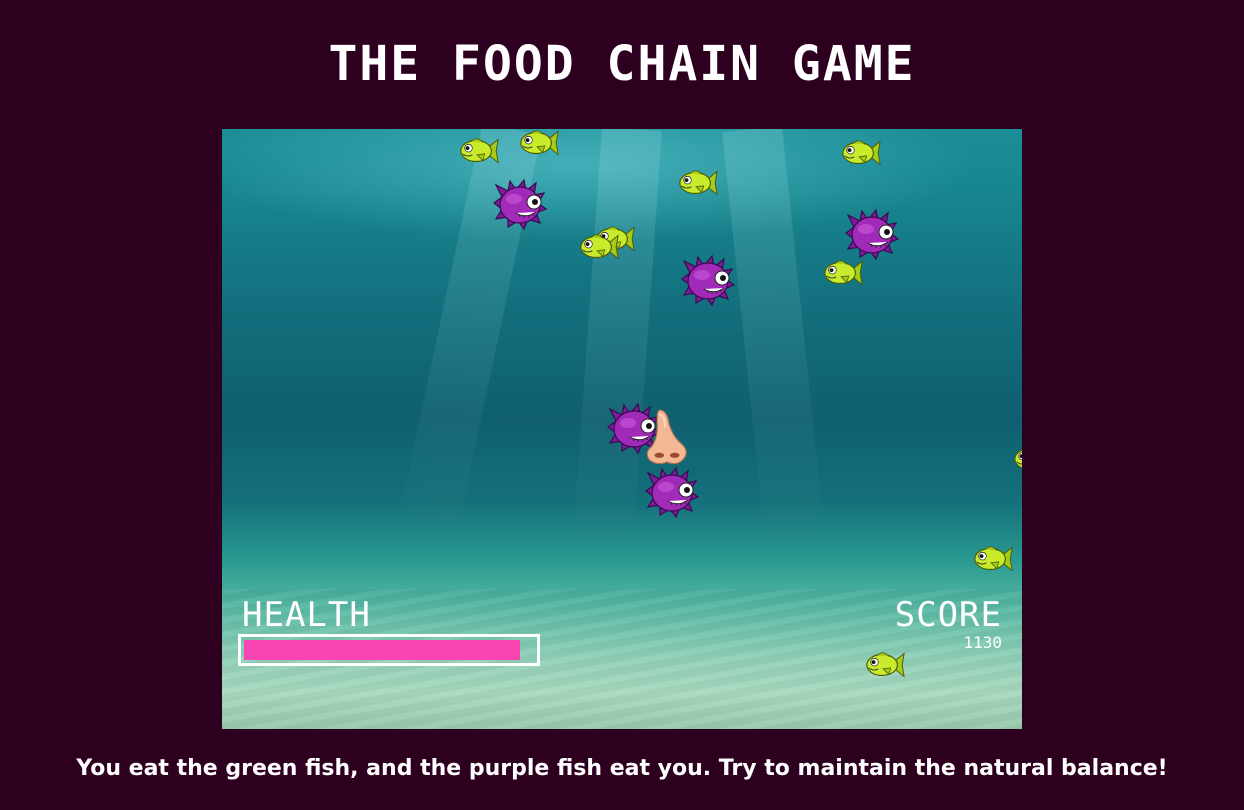 Image resolution: width=1244 pixels, height=810 pixels. I want to click on score-label: SCORE, so click(948, 615).